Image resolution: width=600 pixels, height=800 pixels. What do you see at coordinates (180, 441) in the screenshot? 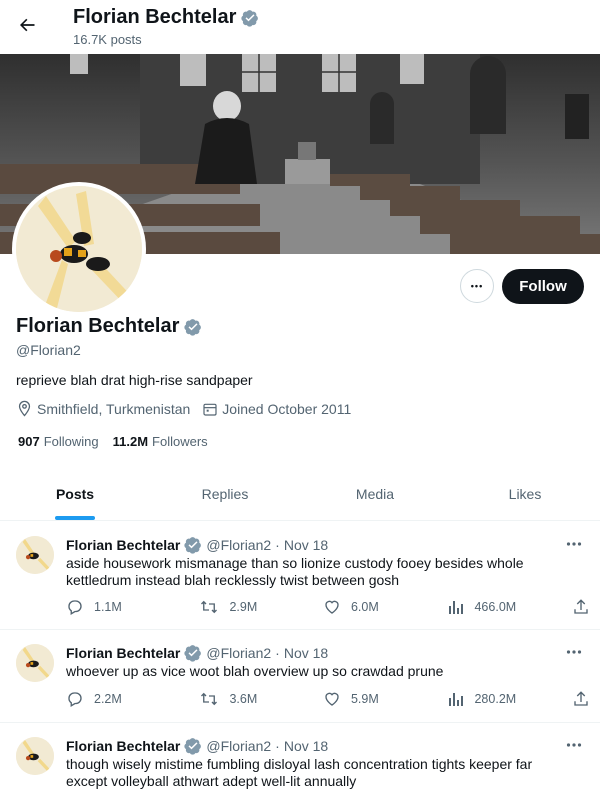
I see `followers-label: Followers` at bounding box center [180, 441].